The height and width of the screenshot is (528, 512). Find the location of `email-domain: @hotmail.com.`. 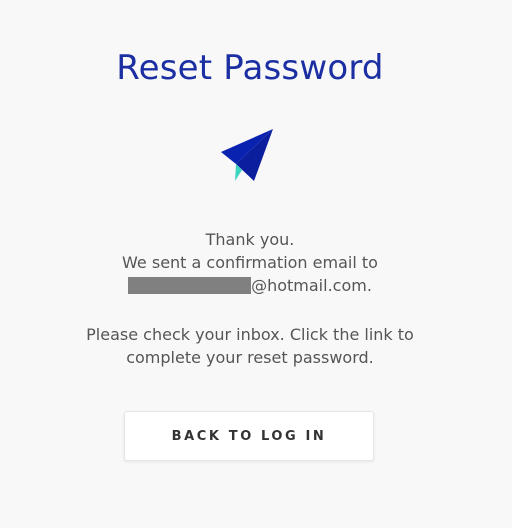

email-domain: @hotmail.com. is located at coordinates (311, 285).